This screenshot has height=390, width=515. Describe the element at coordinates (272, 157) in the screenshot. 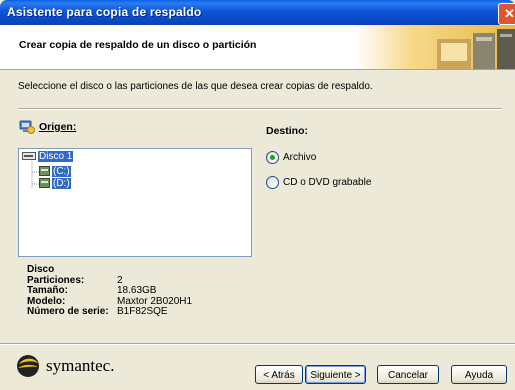

I see `radio-checked-icon` at that location.